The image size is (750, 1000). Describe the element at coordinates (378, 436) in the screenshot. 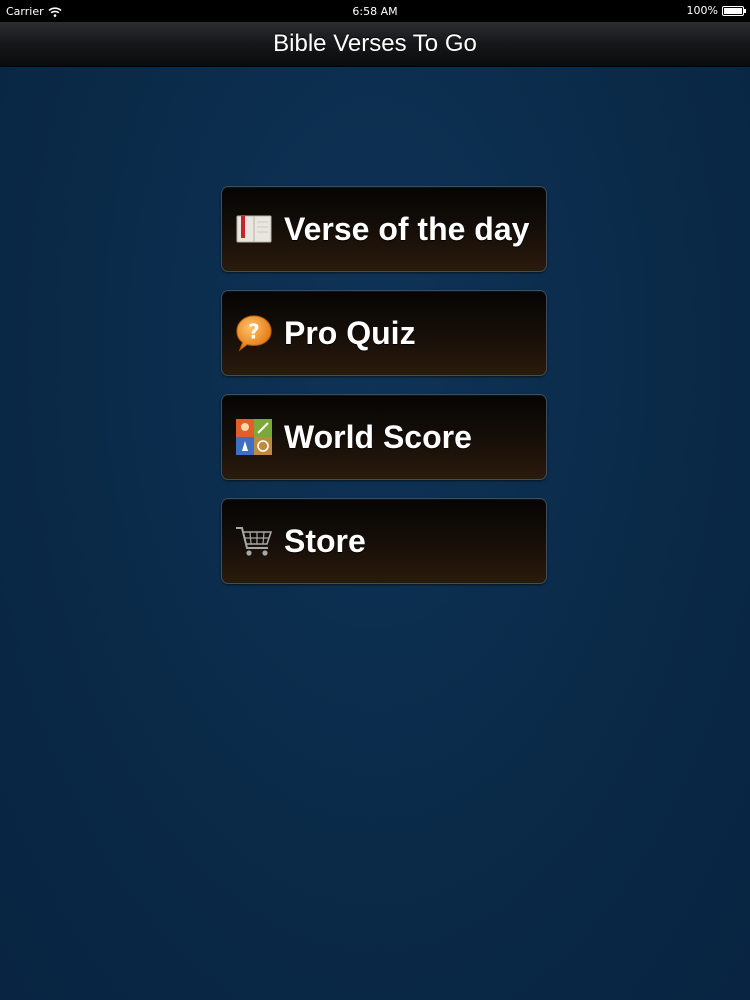

I see `world-score-label: World Score` at that location.